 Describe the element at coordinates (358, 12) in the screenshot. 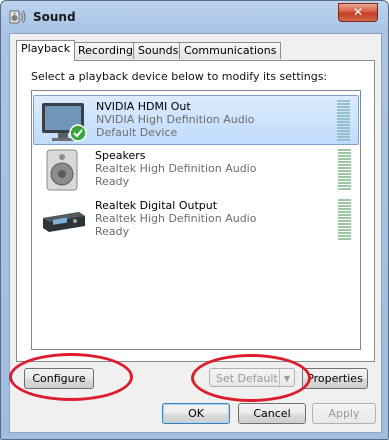

I see `close-button: ✕` at that location.